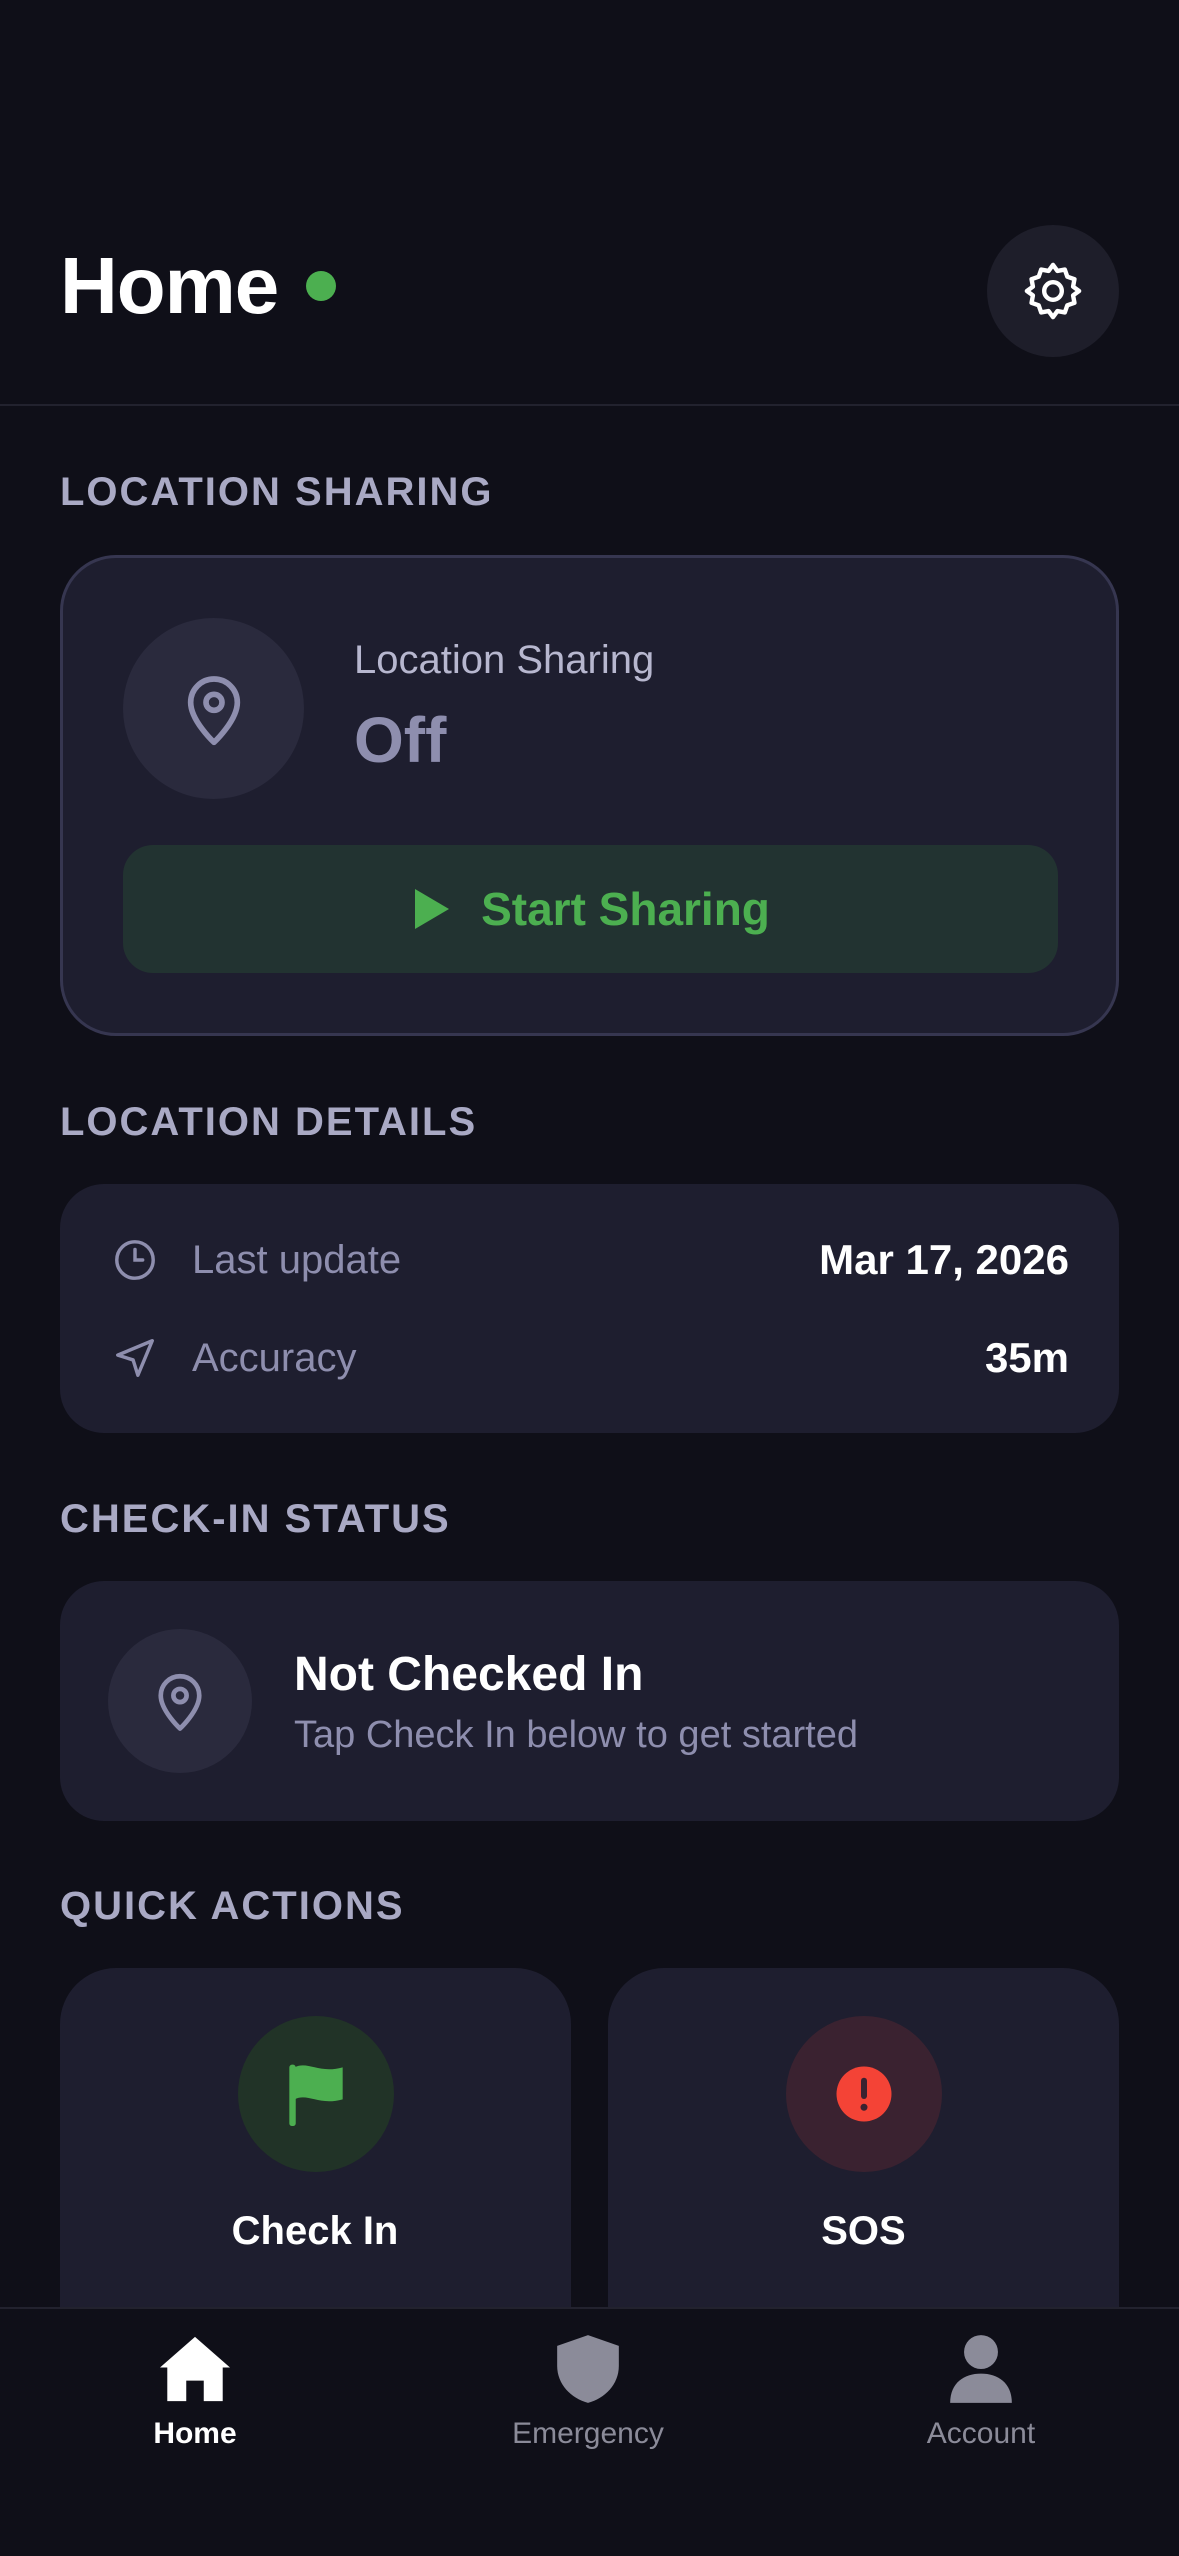 This screenshot has height=2556, width=1179. I want to click on sharing-state: Off, so click(400, 740).